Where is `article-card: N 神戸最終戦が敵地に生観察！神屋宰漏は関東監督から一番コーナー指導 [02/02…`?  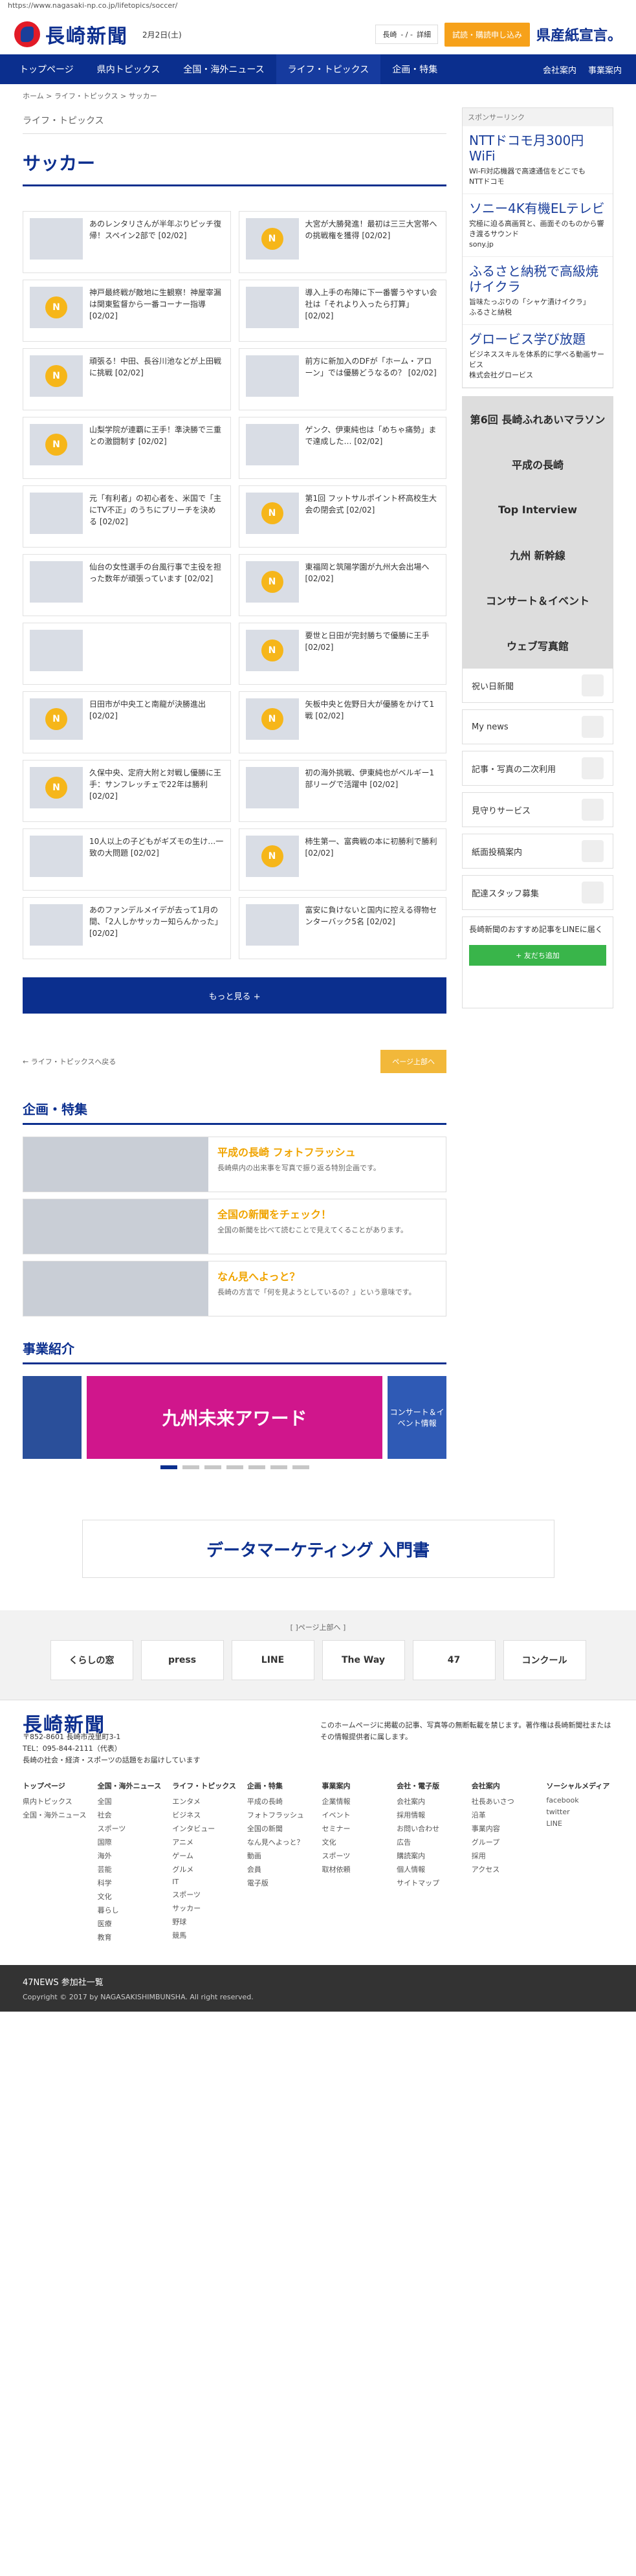 article-card: N 神戸最終戦が敵地に生観察！神屋宰漏は関東監督から一番コーナー指導 [02/02… is located at coordinates (127, 311).